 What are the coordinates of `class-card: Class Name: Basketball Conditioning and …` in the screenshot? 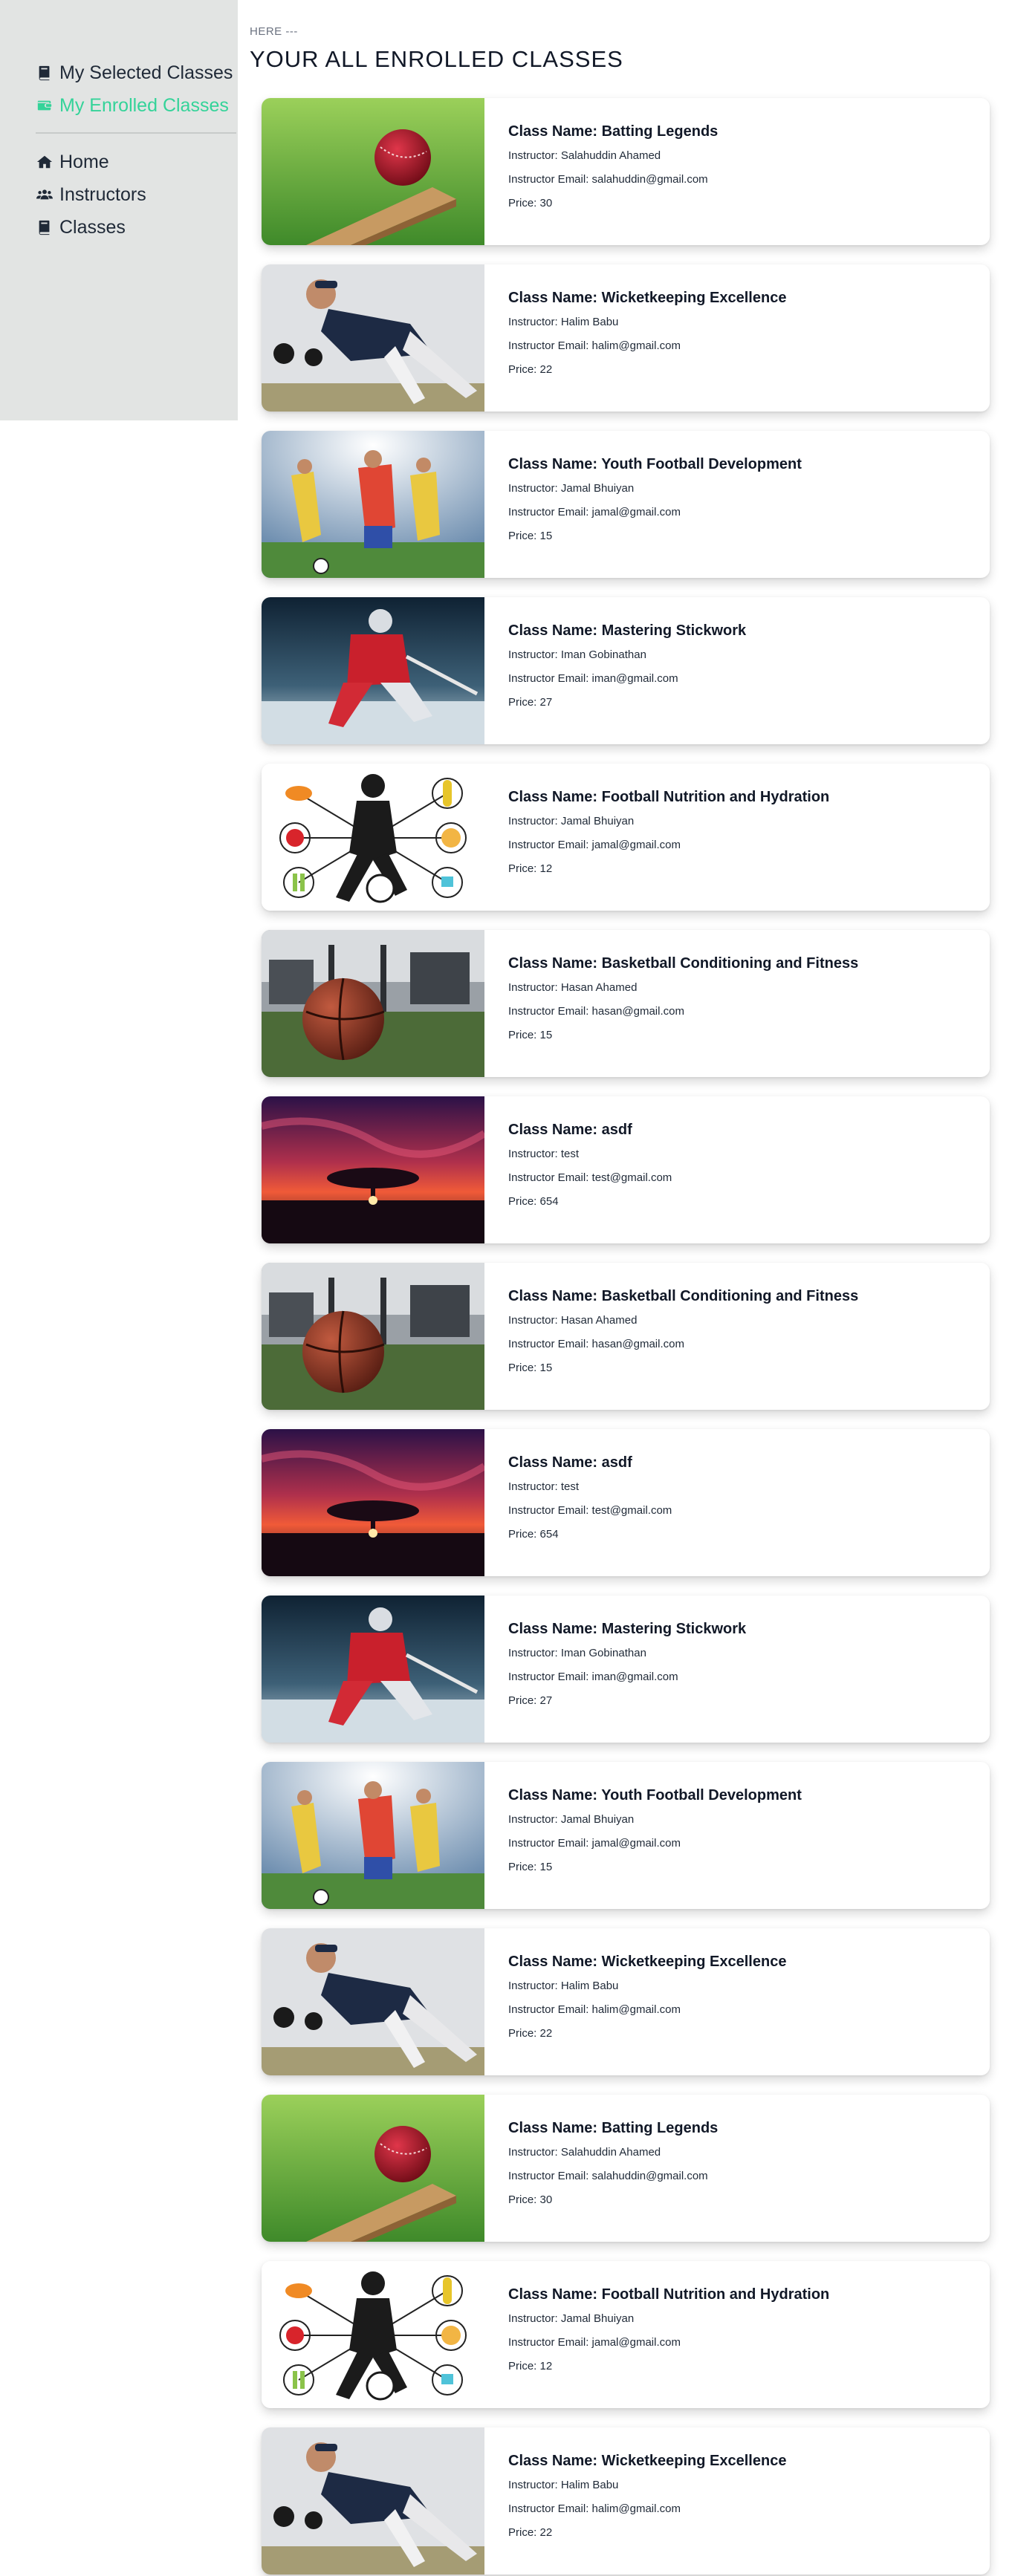 It's located at (626, 1004).